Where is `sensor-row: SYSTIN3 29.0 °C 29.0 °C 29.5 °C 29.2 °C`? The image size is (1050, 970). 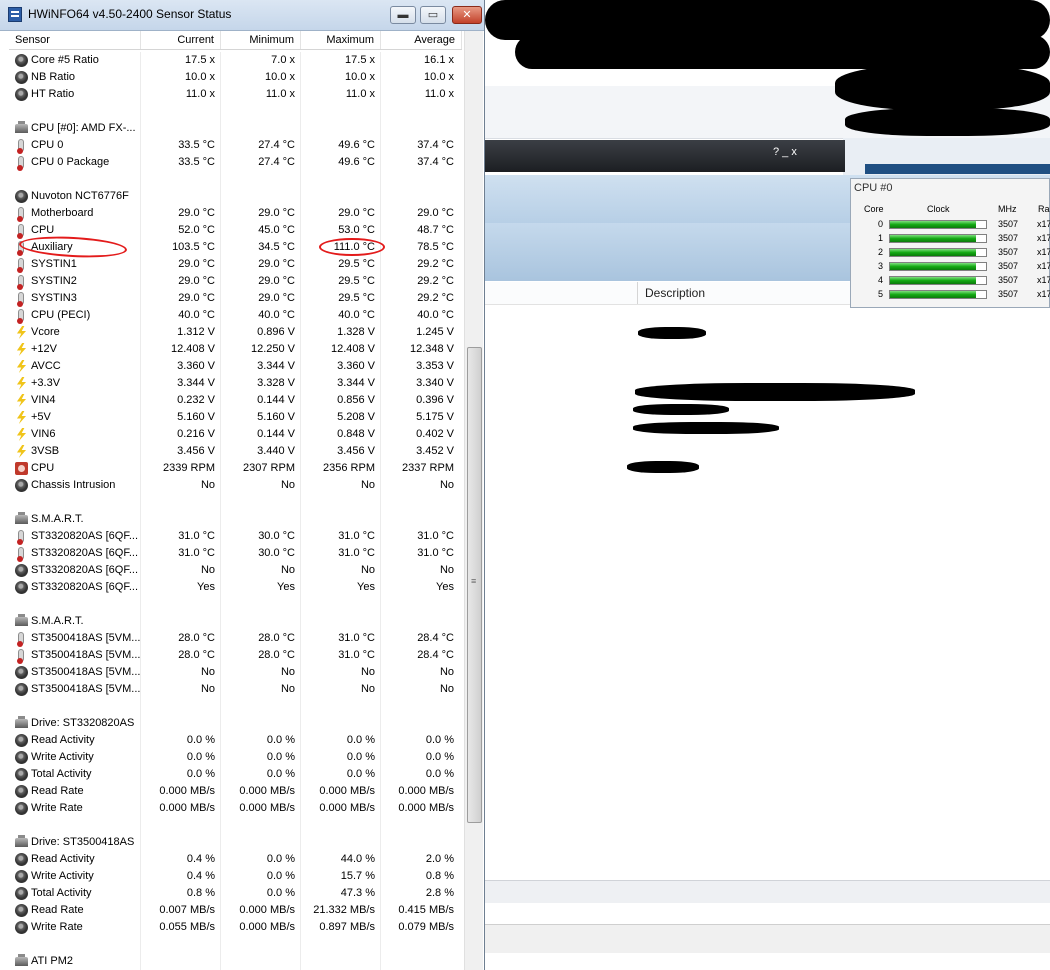 sensor-row: SYSTIN3 29.0 °C 29.0 °C 29.5 °C 29.2 °C is located at coordinates (235, 298).